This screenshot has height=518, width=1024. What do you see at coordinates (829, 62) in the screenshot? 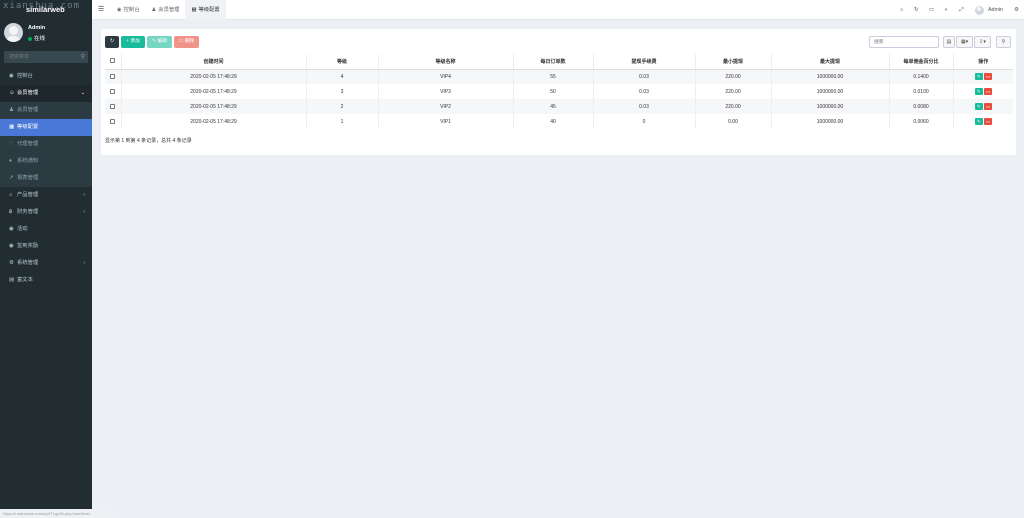
I see `column-header: 最大提现` at bounding box center [829, 62].